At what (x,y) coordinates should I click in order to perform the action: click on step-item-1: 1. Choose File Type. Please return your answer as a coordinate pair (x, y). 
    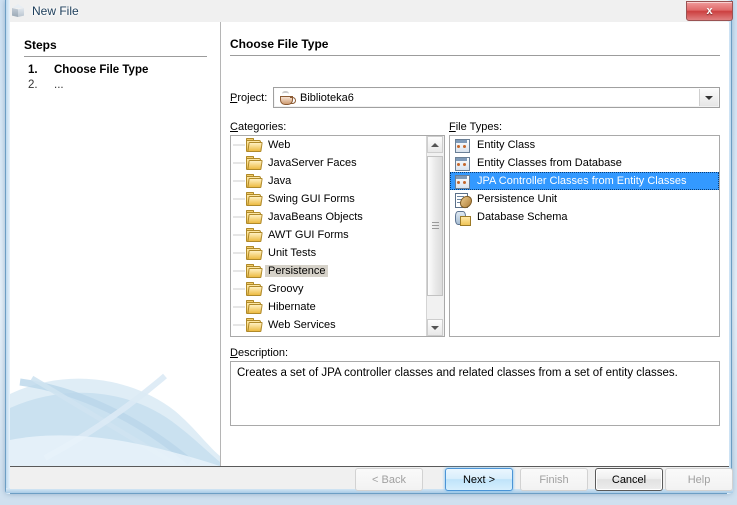
    Looking at the image, I should click on (88, 70).